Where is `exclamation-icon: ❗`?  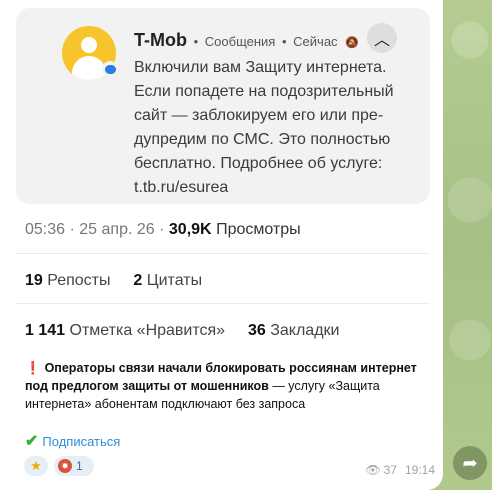
exclamation-icon: ❗ is located at coordinates (33, 368).